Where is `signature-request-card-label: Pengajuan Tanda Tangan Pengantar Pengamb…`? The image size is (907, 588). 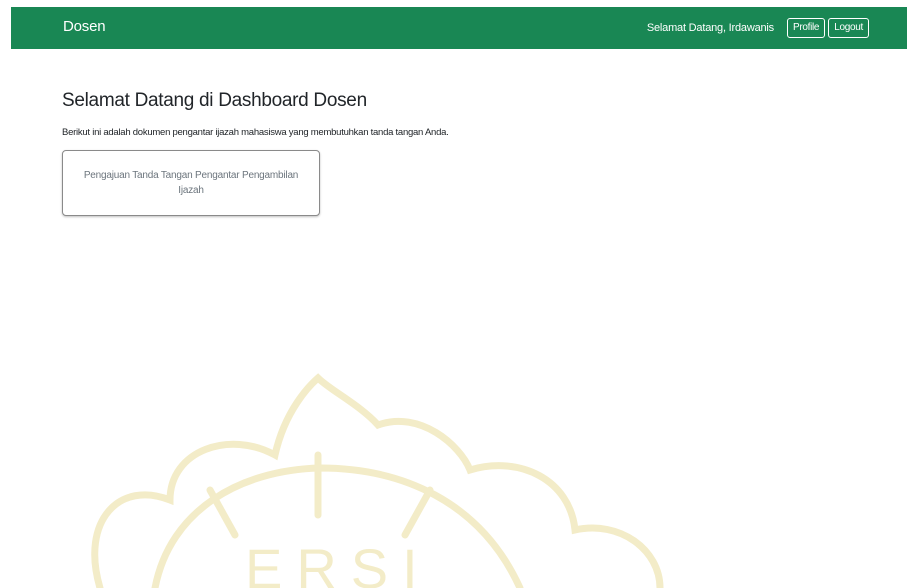
signature-request-card-label: Pengajuan Tanda Tangan Pengantar Pengamb… is located at coordinates (191, 183).